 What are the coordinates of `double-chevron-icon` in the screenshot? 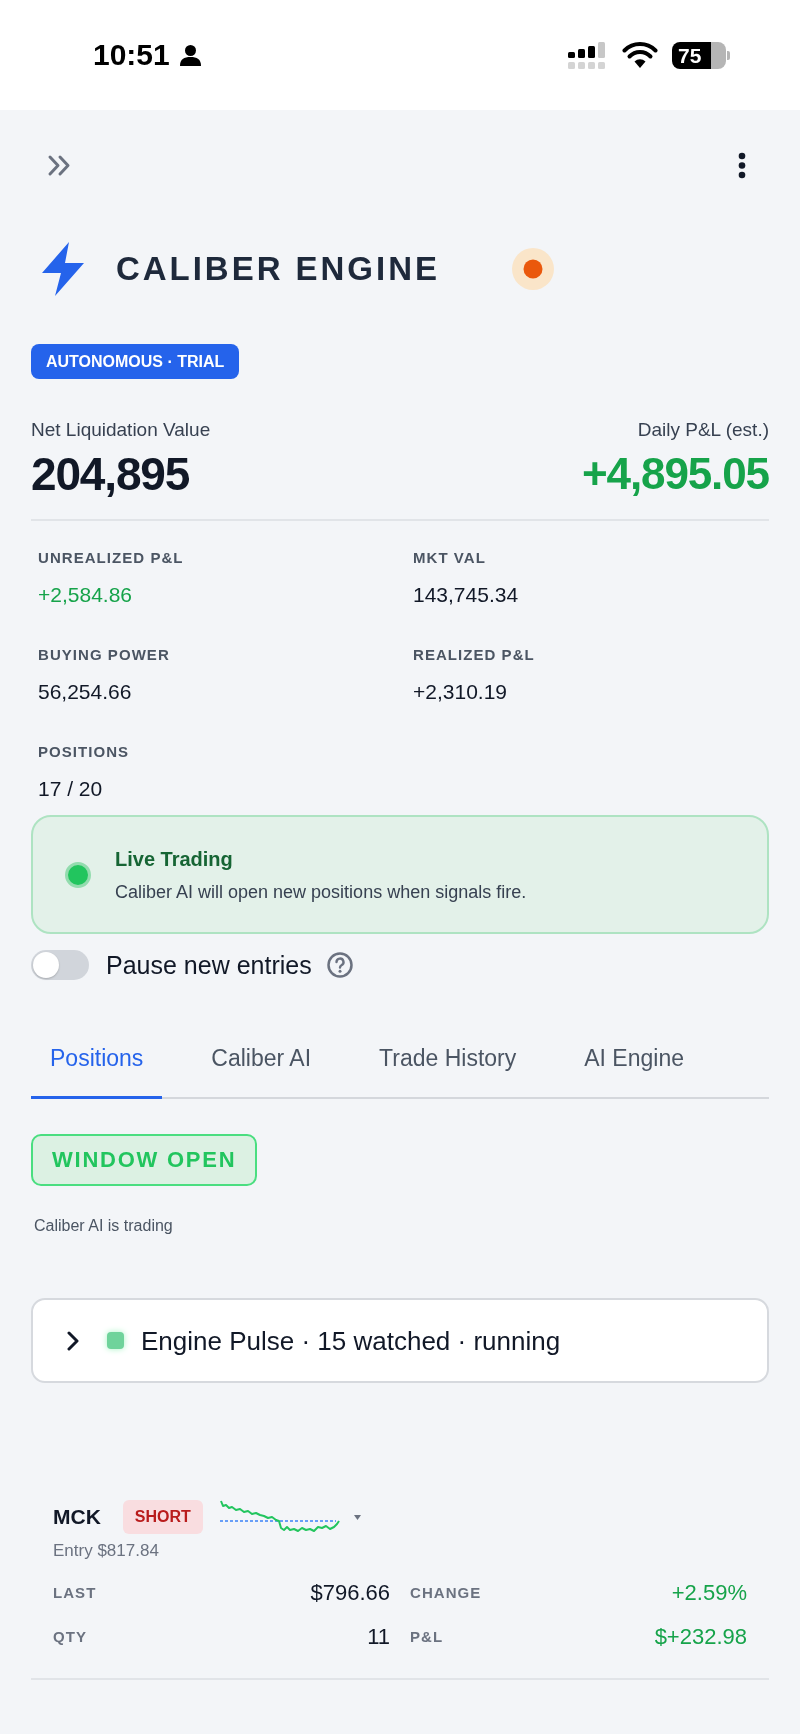 It's located at (59, 165).